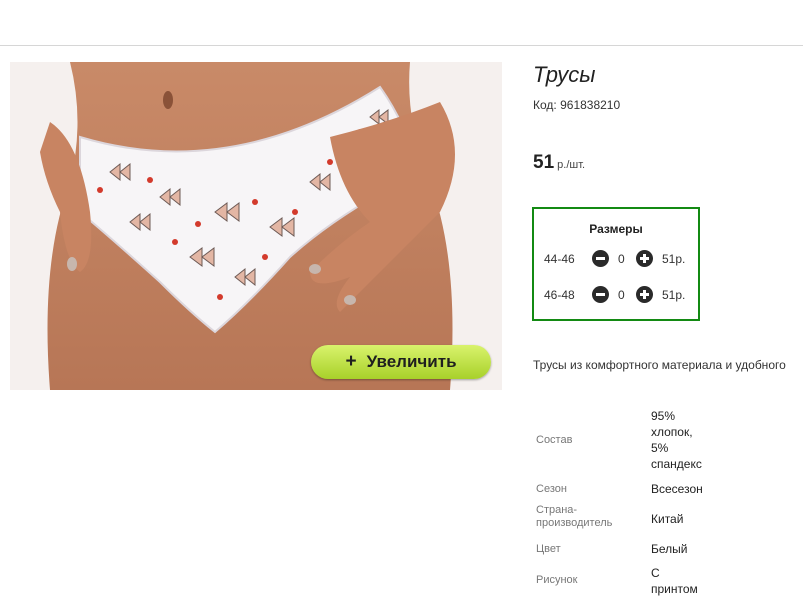 The image size is (803, 611). Describe the element at coordinates (411, 361) in the screenshot. I see `zoom-button-label: Увеличить` at that location.